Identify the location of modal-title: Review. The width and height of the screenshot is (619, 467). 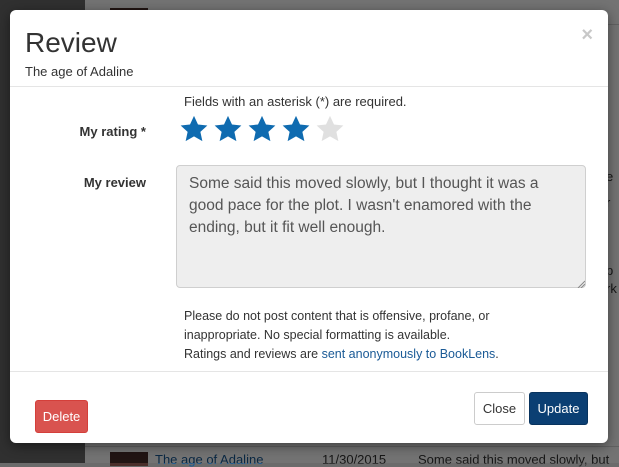
(71, 42).